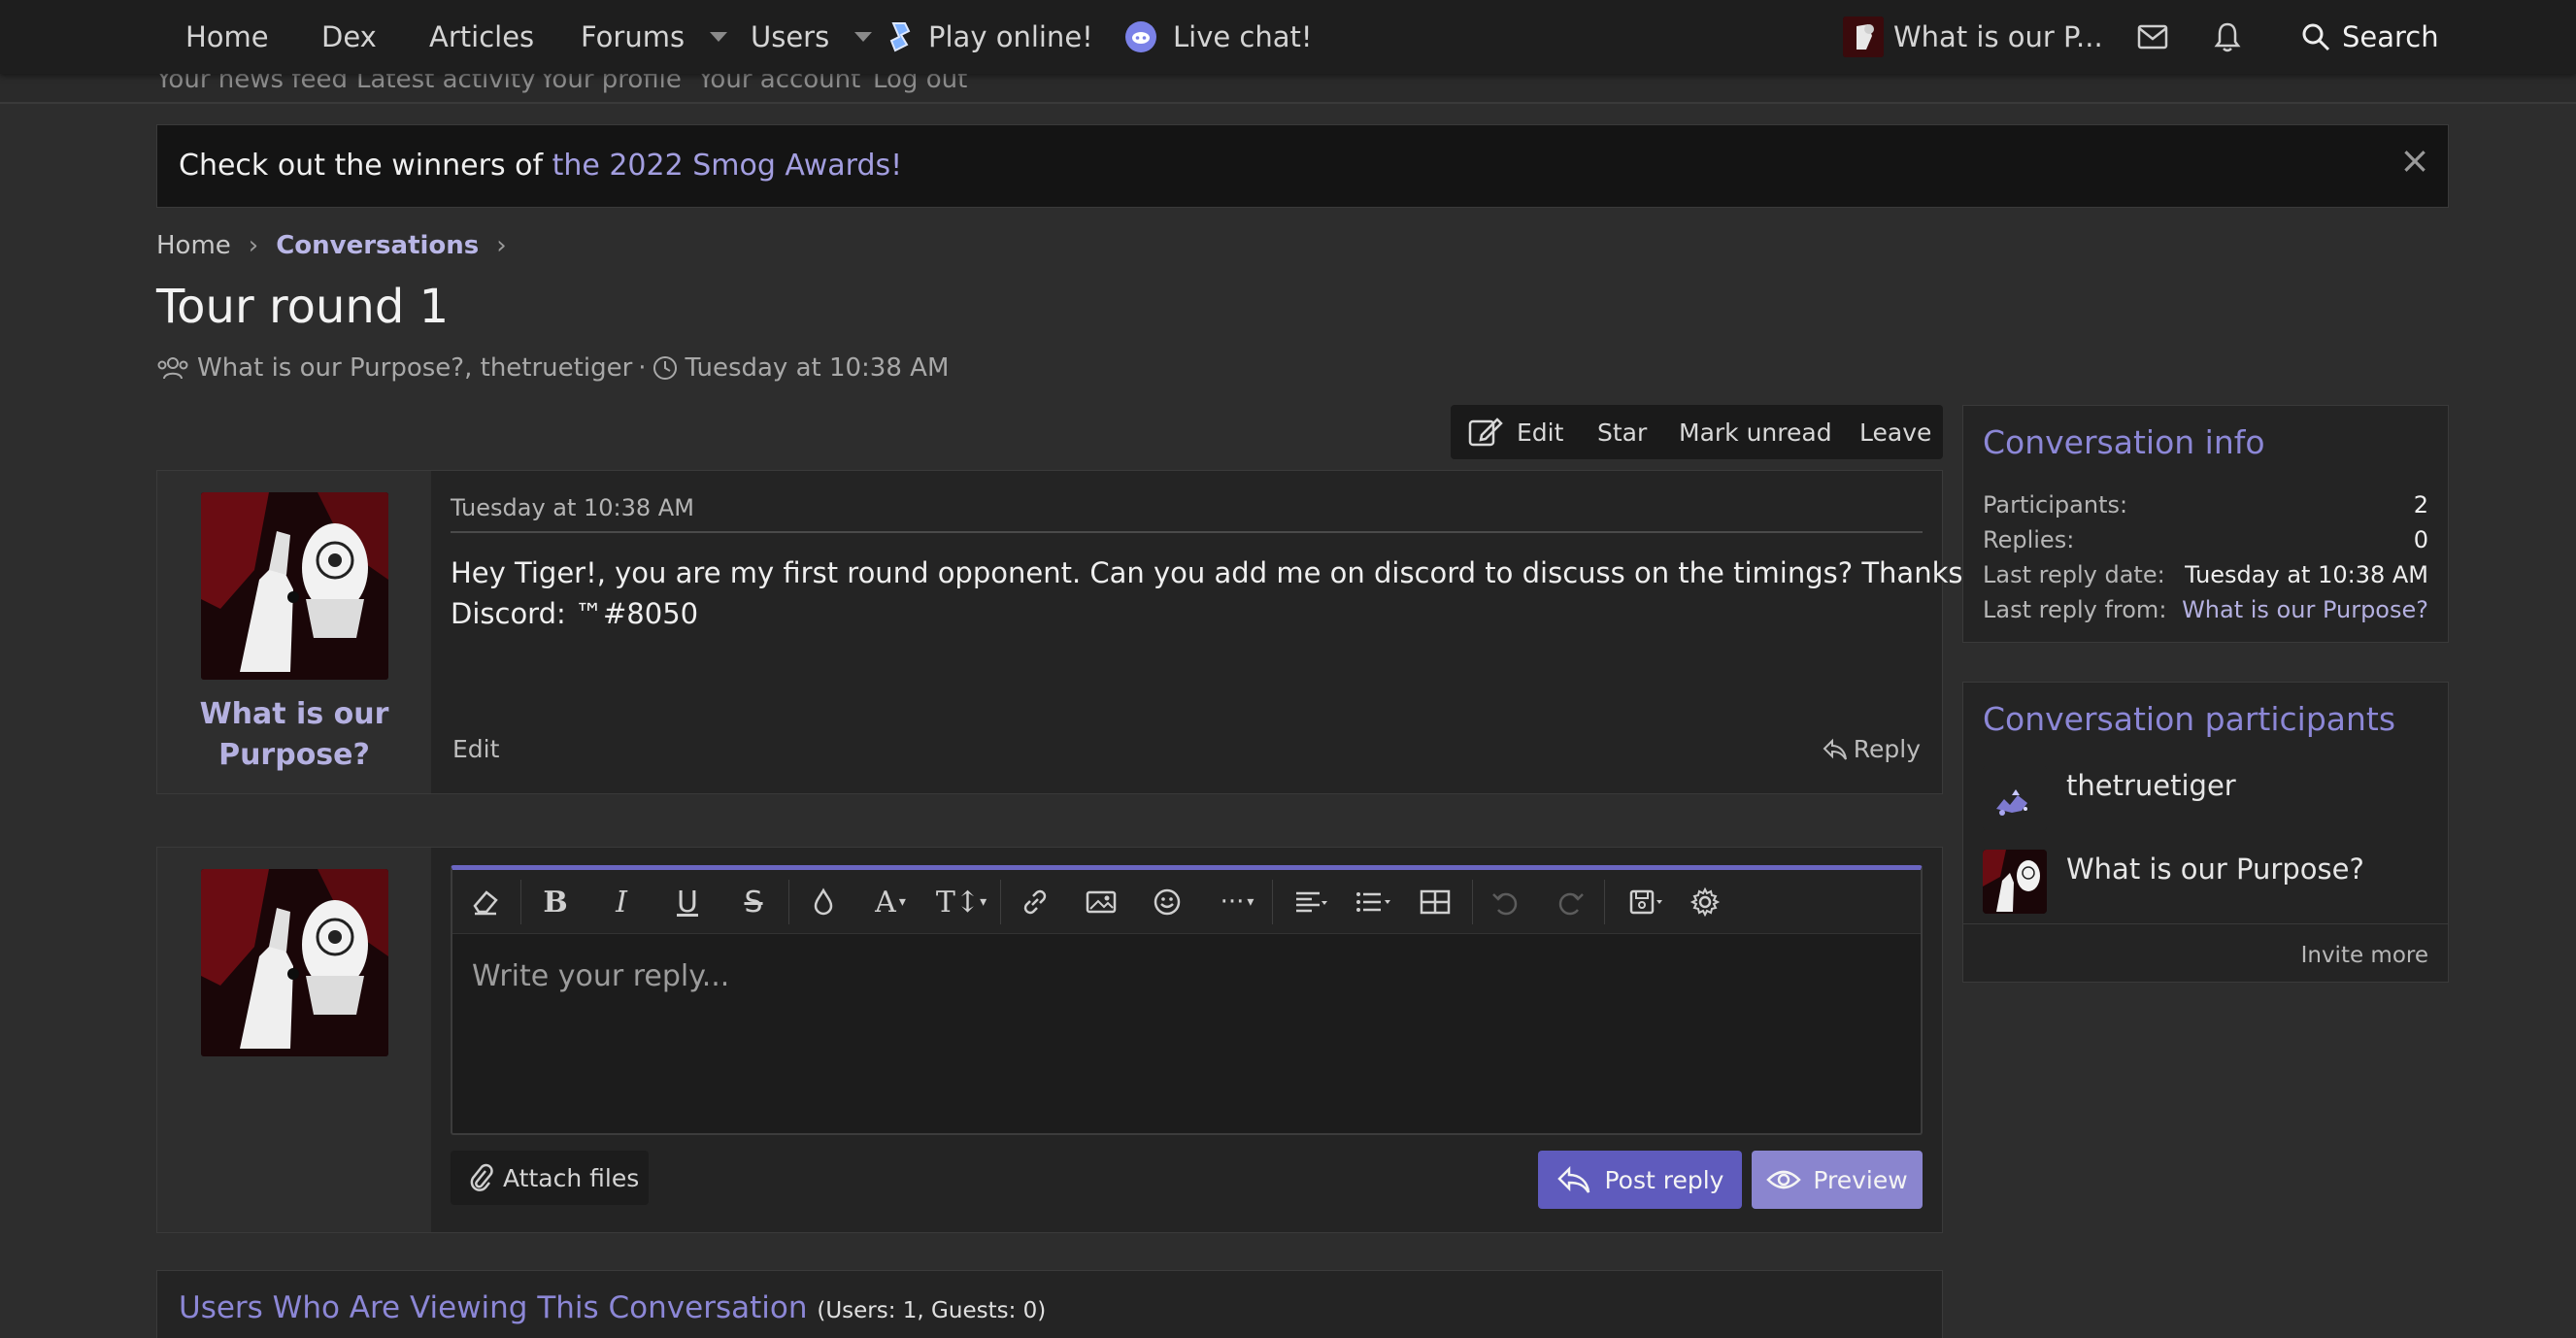 The image size is (2576, 1338). Describe the element at coordinates (575, 613) in the screenshot. I see `post-body-line2: Discord: ™#8050` at that location.